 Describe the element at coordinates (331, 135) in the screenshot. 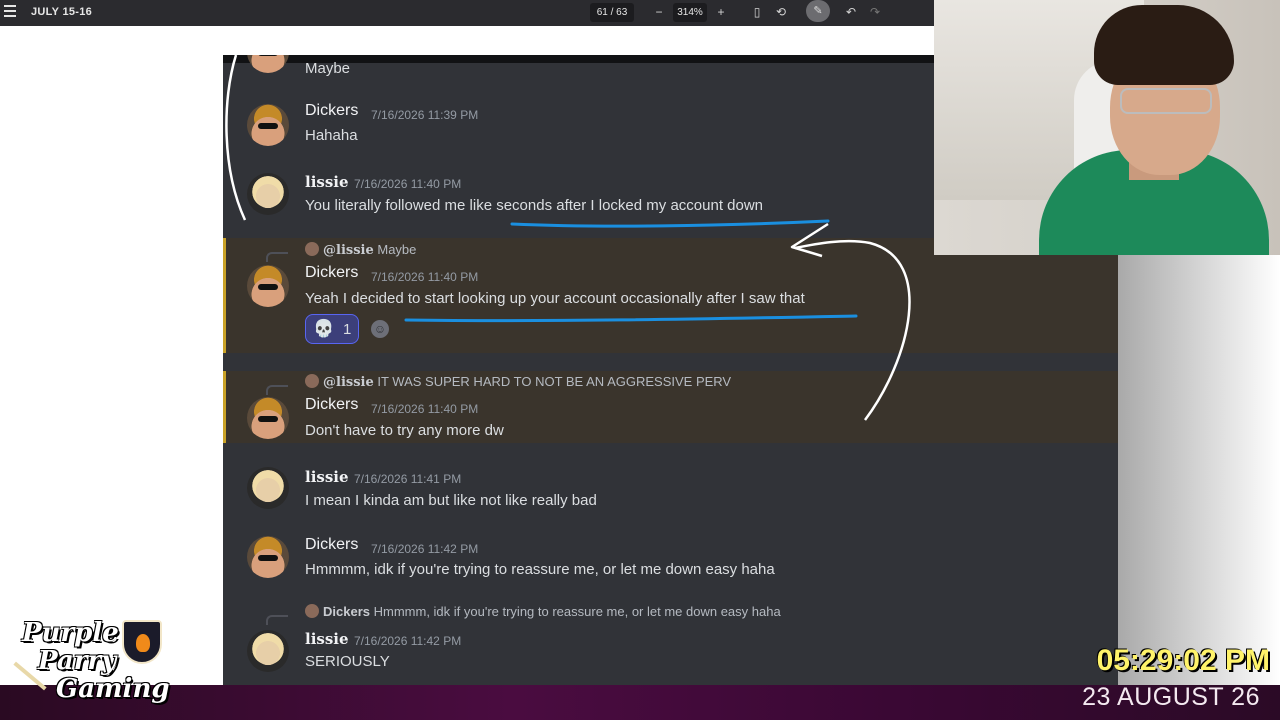

I see `message-body: Hahaha` at that location.